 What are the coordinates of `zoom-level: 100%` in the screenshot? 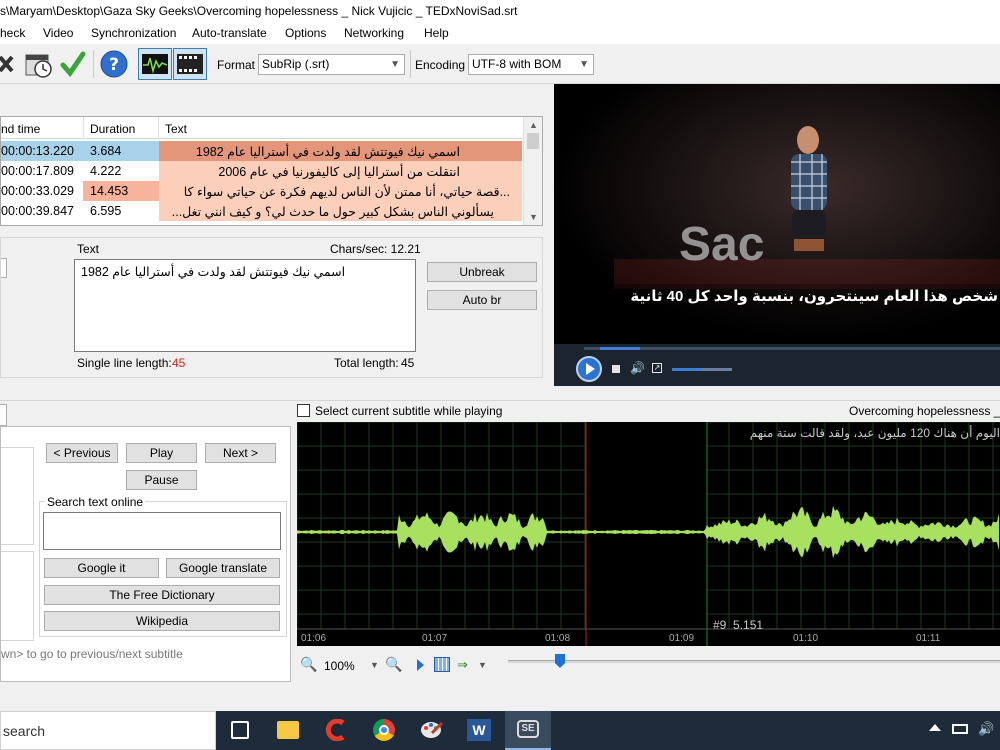 It's located at (339, 666).